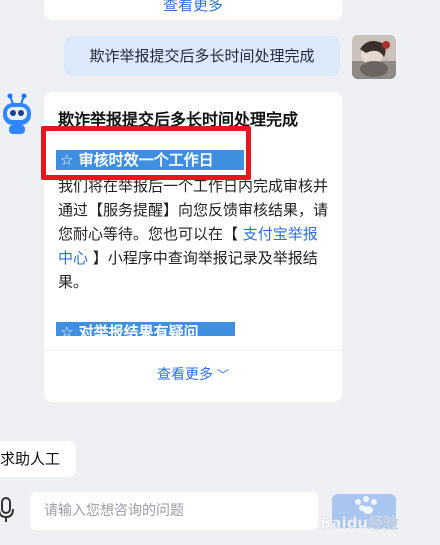 The width and height of the screenshot is (440, 545). I want to click on microphone-icon-svg, so click(7, 509).